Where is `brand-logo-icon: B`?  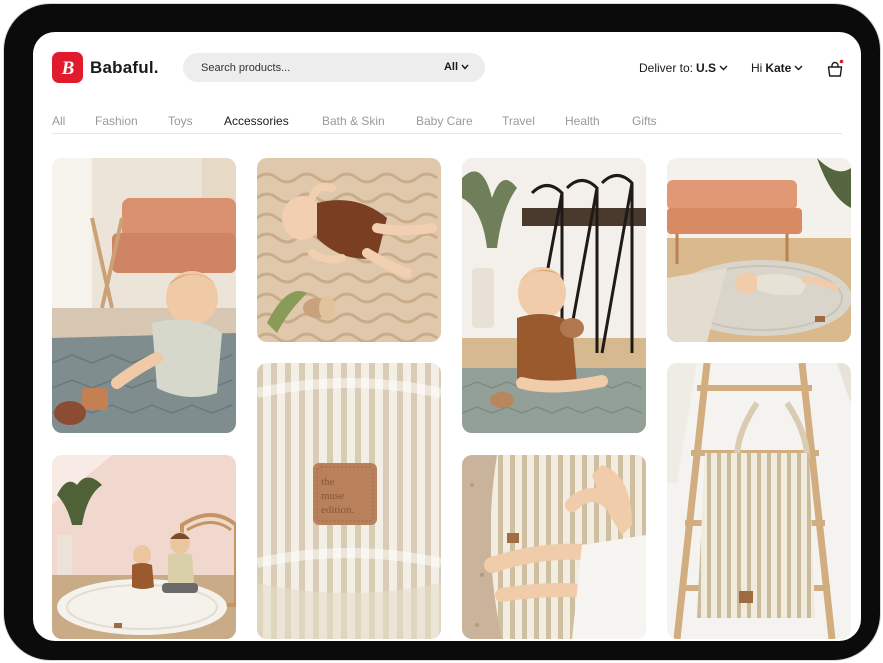
brand-logo-icon: B is located at coordinates (67, 67).